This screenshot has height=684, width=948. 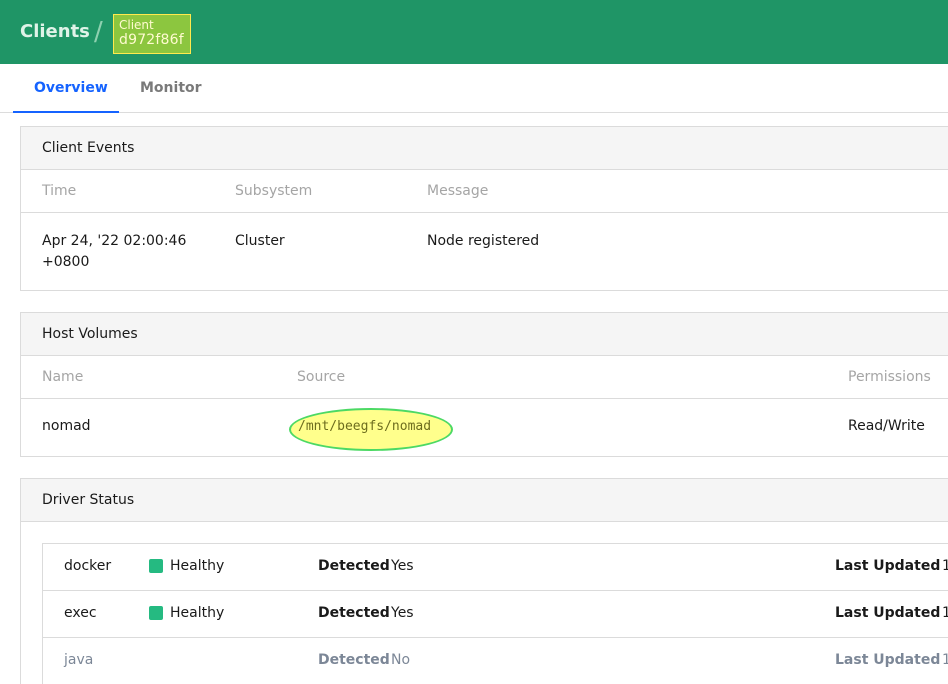 I want to click on detected-value: No, so click(x=401, y=660).